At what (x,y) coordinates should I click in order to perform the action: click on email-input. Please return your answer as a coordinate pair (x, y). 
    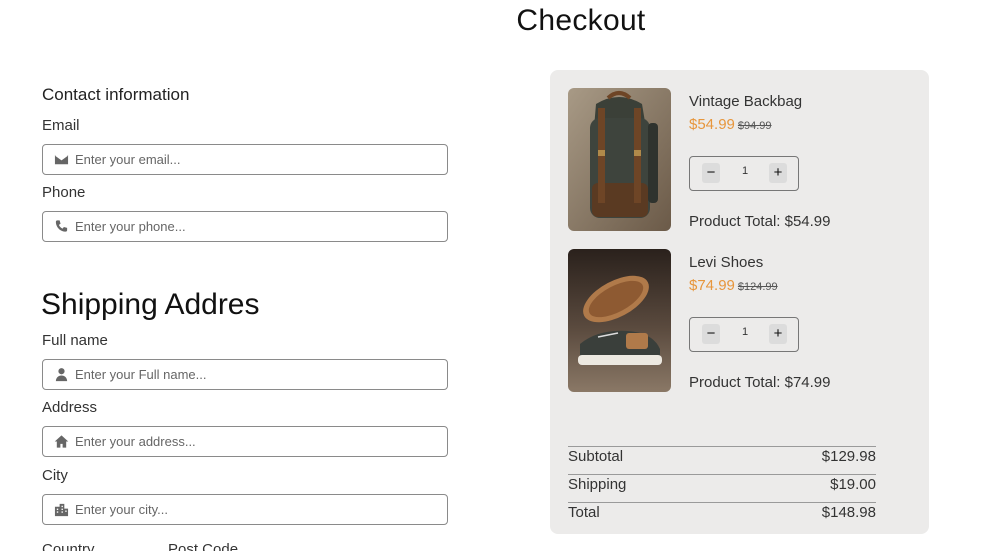
    Looking at the image, I should click on (255, 159).